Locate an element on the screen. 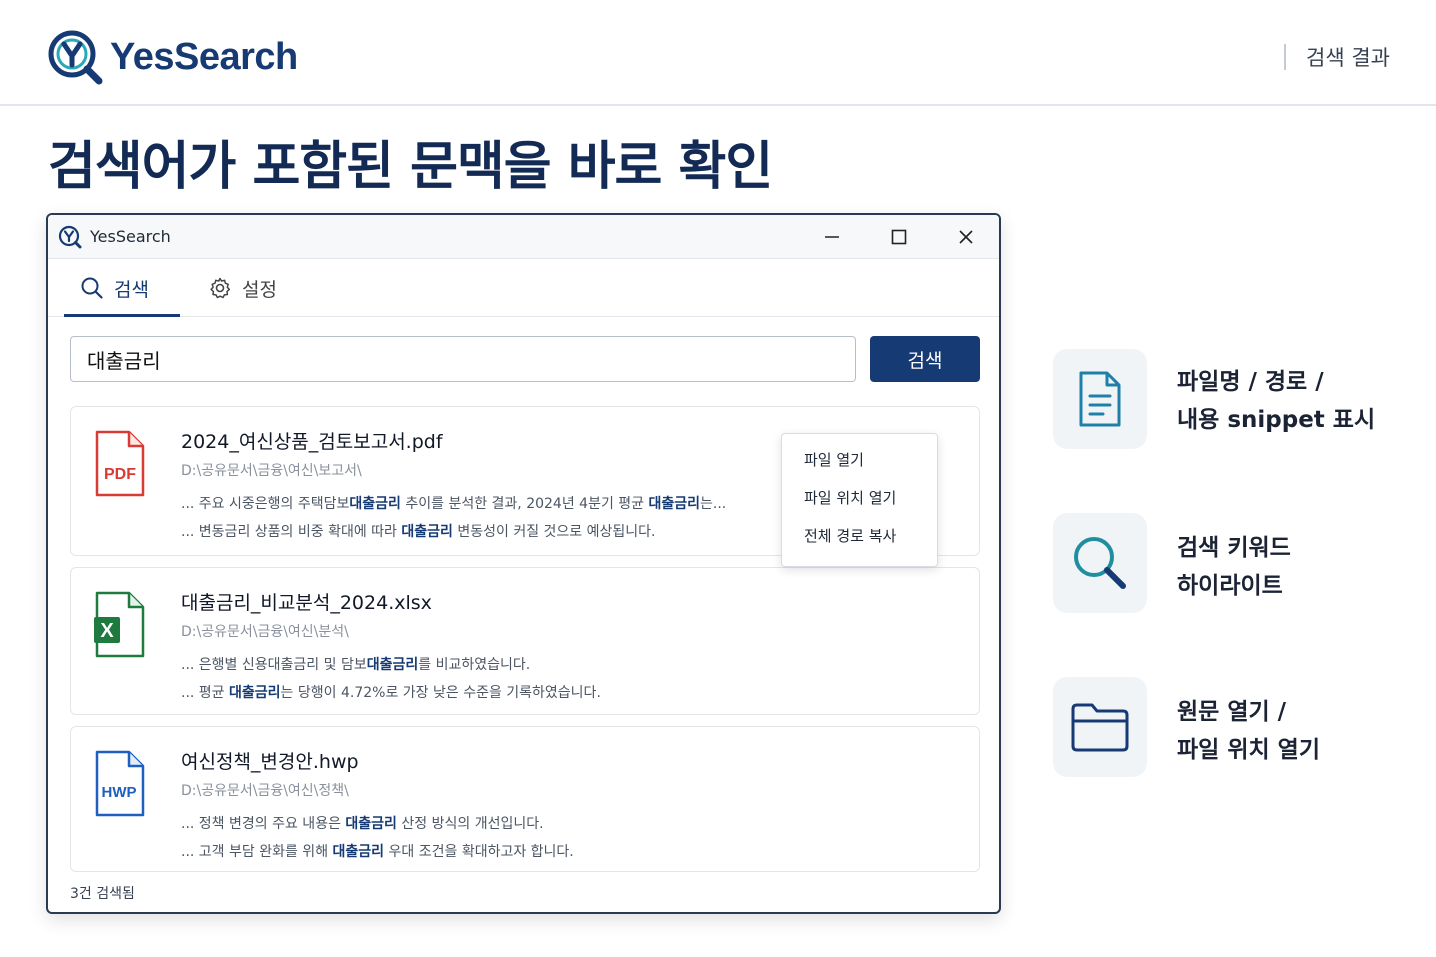 This screenshot has width=1436, height=957. tab-search-label: 검색 is located at coordinates (131, 289).